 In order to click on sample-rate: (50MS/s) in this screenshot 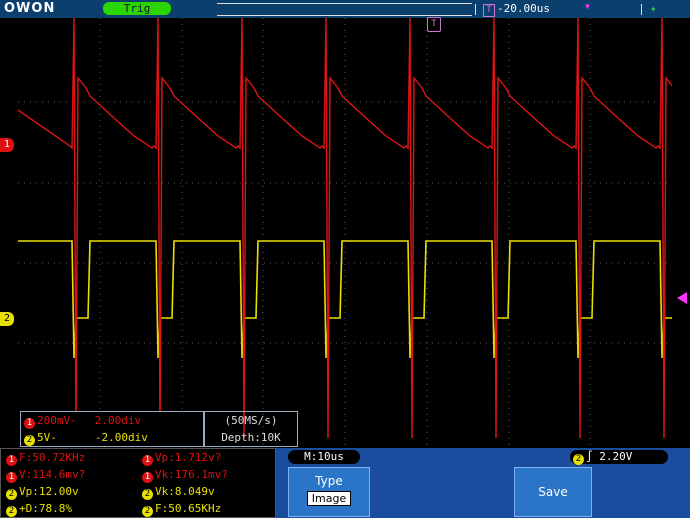, I will do `click(251, 420)`.